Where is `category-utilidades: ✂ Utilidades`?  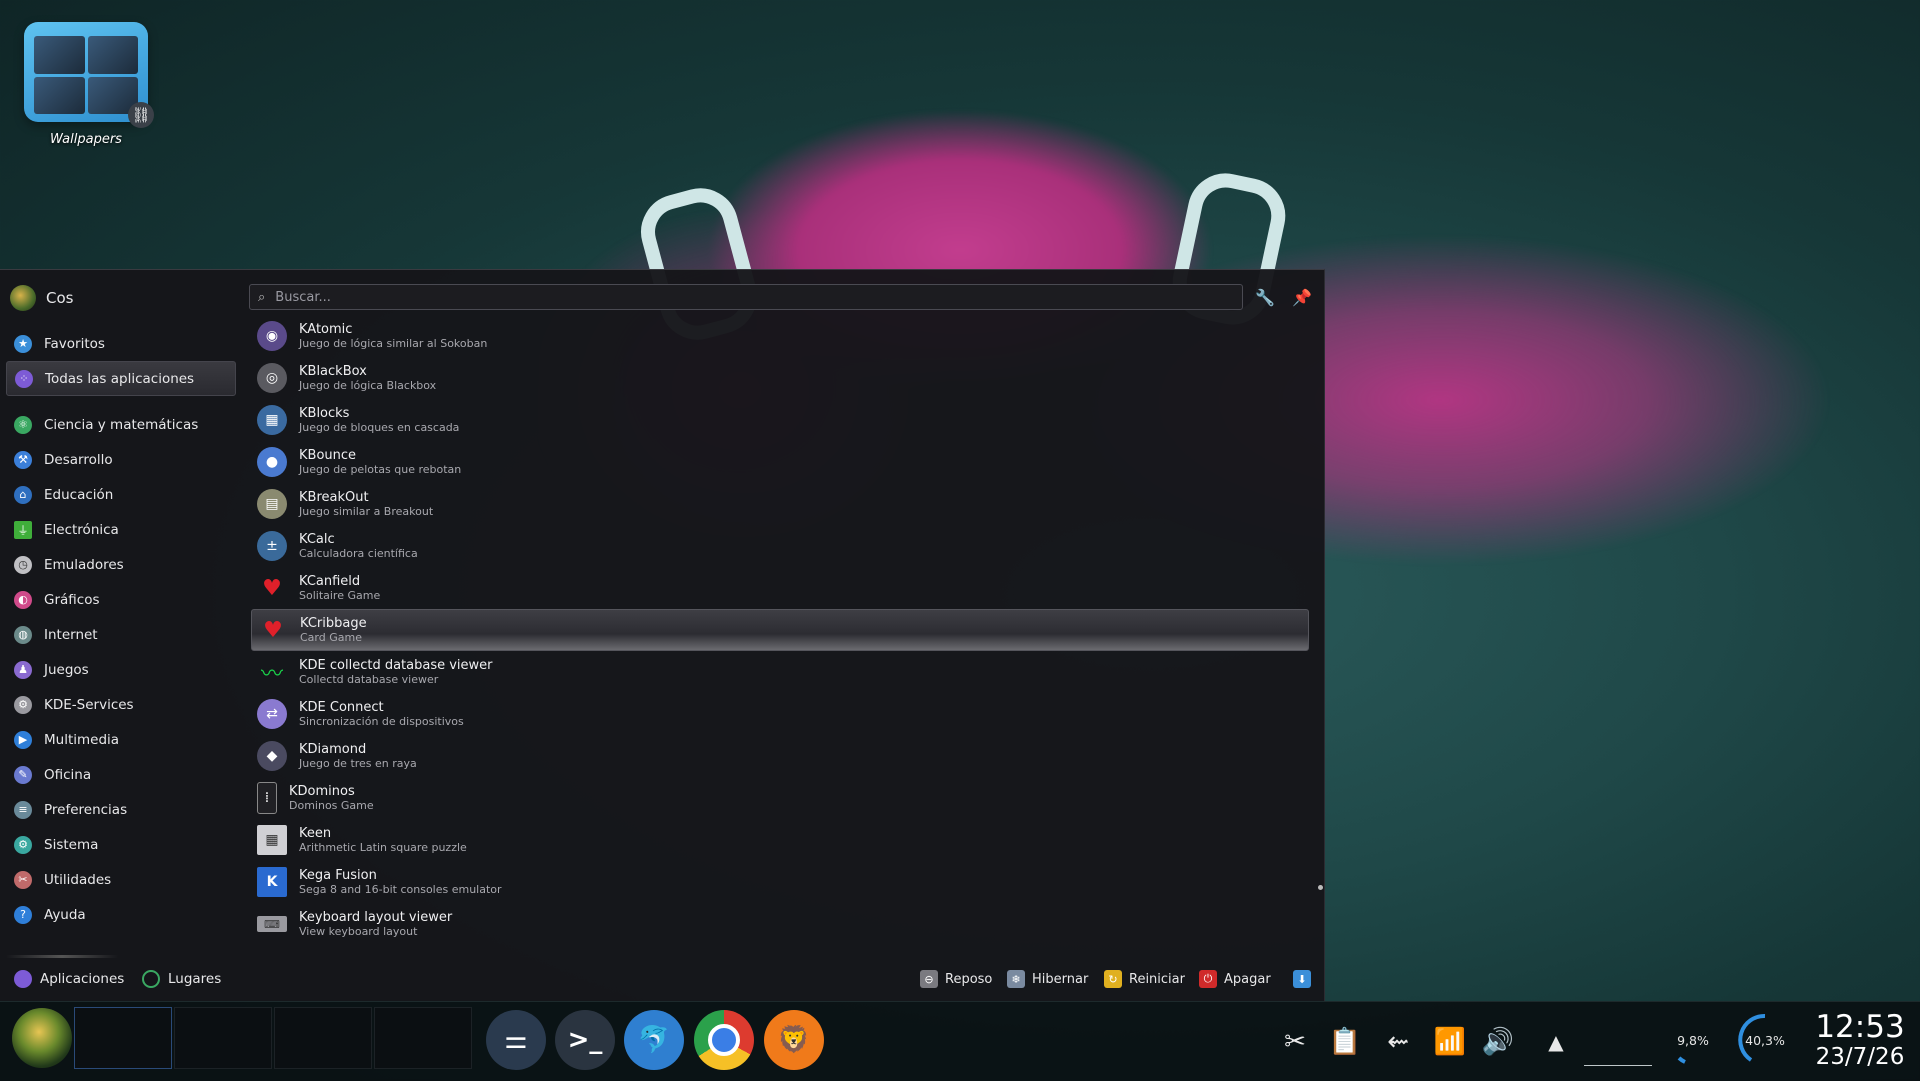
category-utilidades: ✂ Utilidades is located at coordinates (121, 879).